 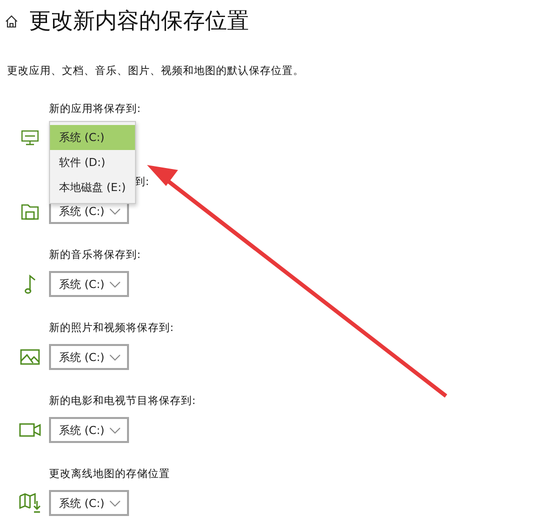 I want to click on menu-item: 系统 (C:), so click(x=92, y=137).